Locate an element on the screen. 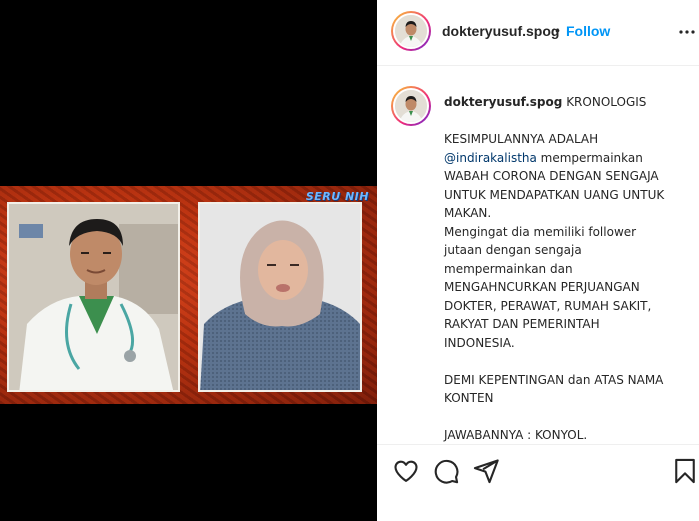 The width and height of the screenshot is (699, 521). follow-button: Follow is located at coordinates (588, 31).